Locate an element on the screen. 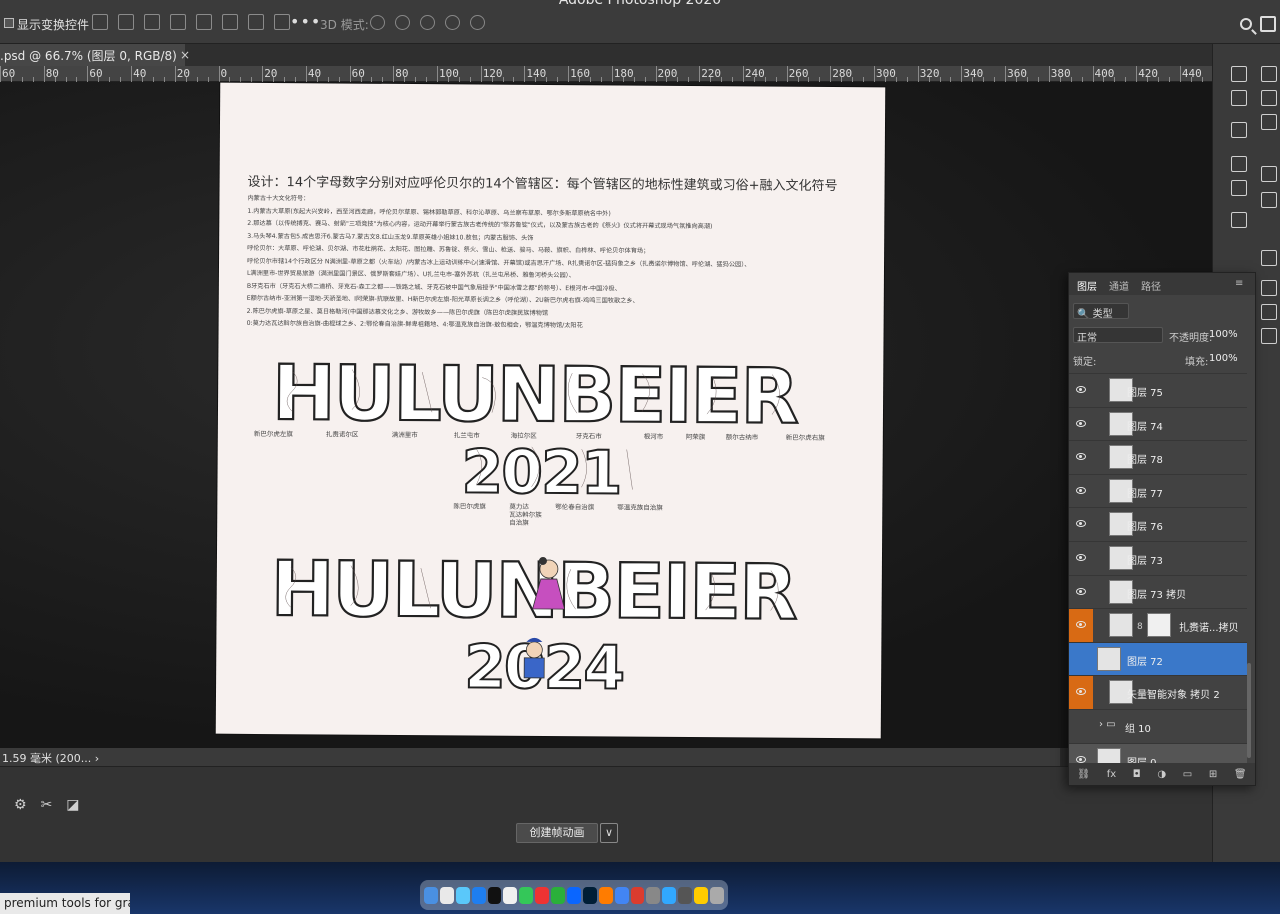 This screenshot has width=1280, height=914. distribute-v-icon is located at coordinates (282, 22).